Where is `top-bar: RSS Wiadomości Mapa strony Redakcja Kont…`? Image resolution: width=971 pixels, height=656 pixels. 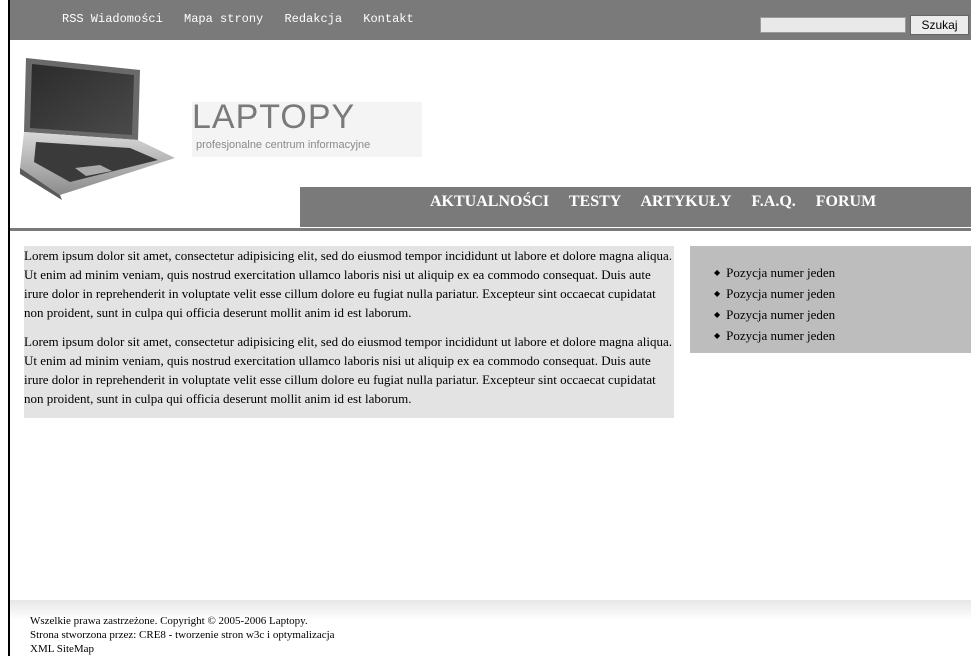 top-bar: RSS Wiadomości Mapa strony Redakcja Kont… is located at coordinates (490, 20).